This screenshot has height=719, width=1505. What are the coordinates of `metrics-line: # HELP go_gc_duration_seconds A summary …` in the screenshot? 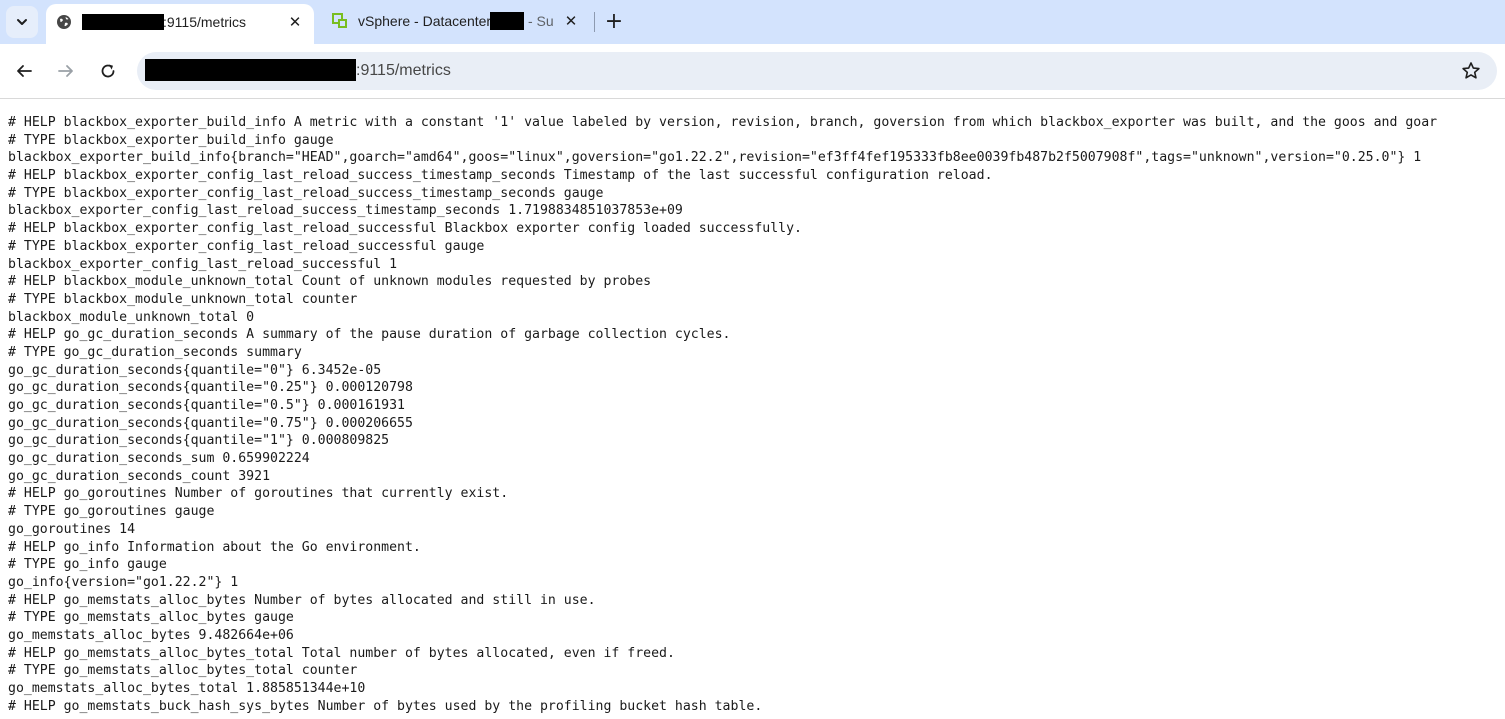 It's located at (369, 335).